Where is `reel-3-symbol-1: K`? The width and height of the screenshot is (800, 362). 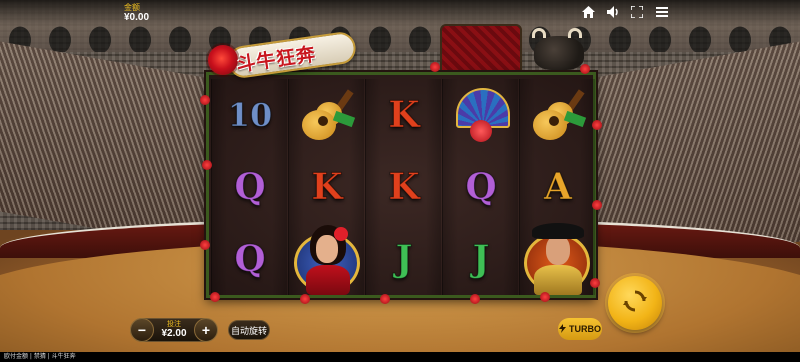 reel-3-symbol-1: K is located at coordinates (404, 115).